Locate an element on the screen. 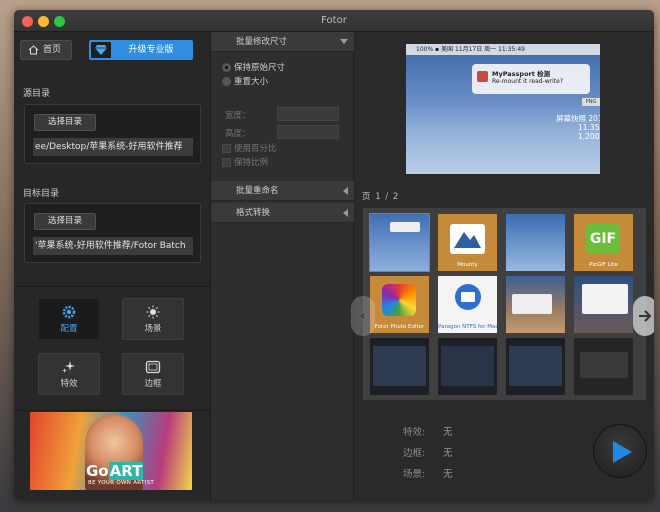 Image resolution: width=660 pixels, height=512 pixels. home-button-label: 首页 is located at coordinates (52, 50).